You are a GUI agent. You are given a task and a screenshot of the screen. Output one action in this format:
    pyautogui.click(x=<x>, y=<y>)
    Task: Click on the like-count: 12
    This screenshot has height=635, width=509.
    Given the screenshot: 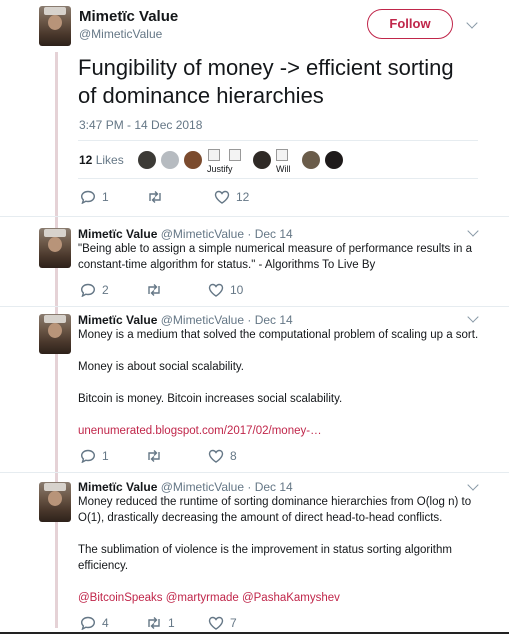 What is the action you would take?
    pyautogui.click(x=243, y=197)
    